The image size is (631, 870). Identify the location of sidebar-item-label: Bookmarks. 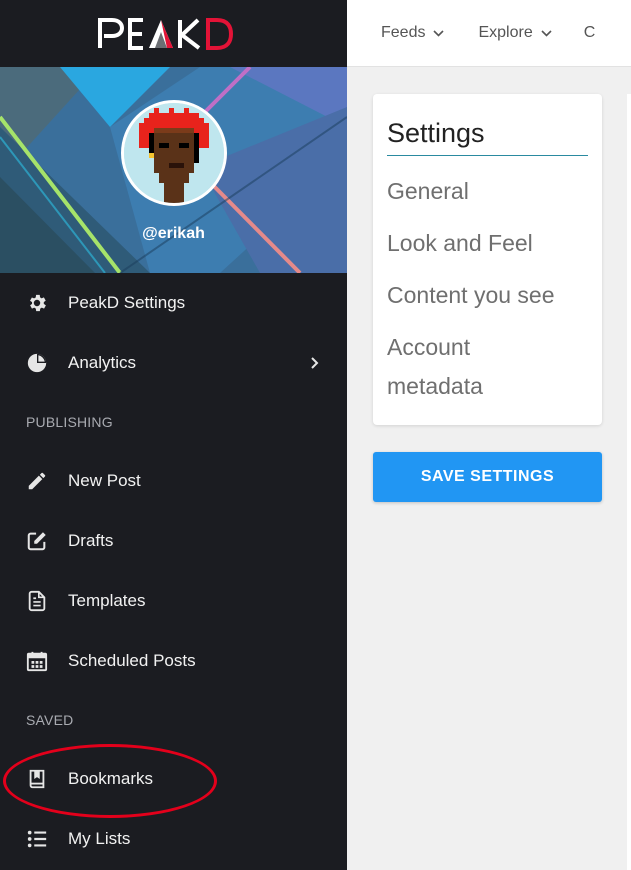
(111, 778).